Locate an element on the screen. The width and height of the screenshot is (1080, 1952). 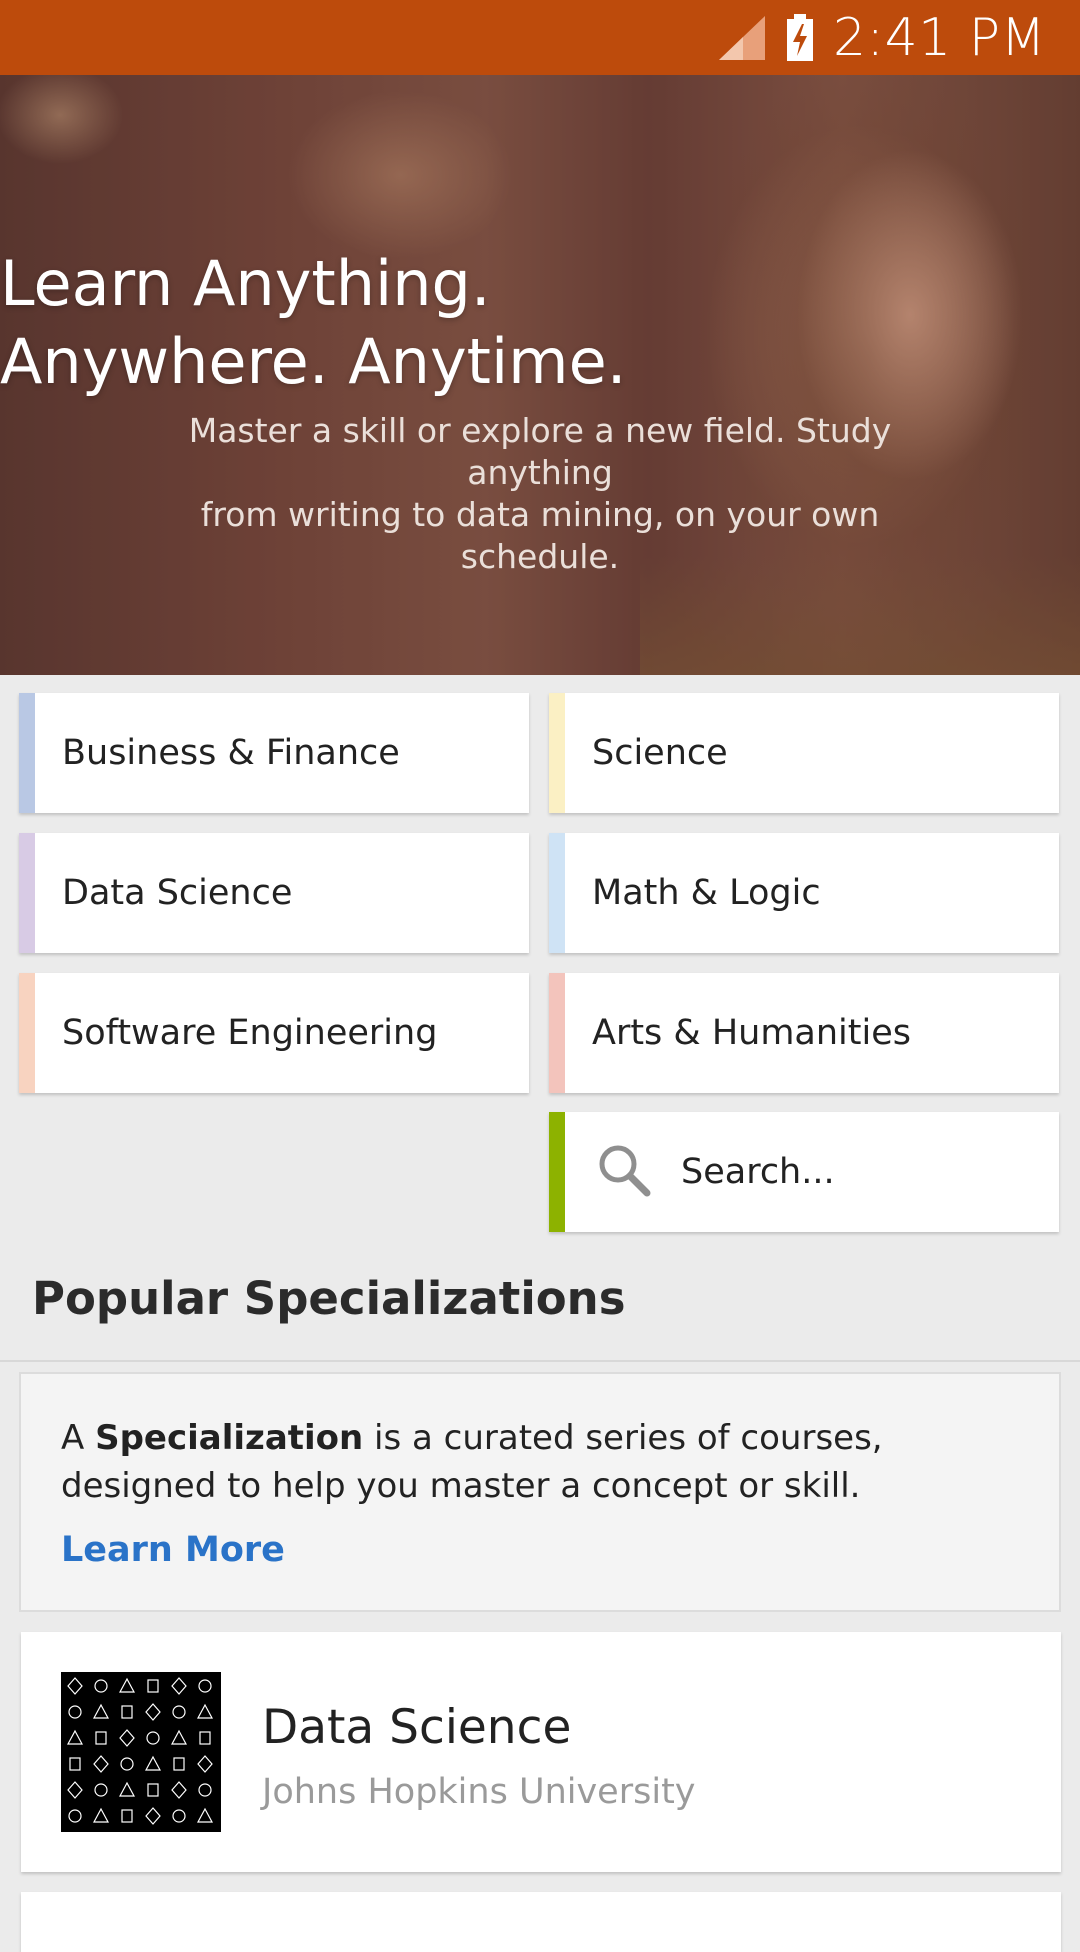
specialization-thumbnail is located at coordinates (141, 1752).